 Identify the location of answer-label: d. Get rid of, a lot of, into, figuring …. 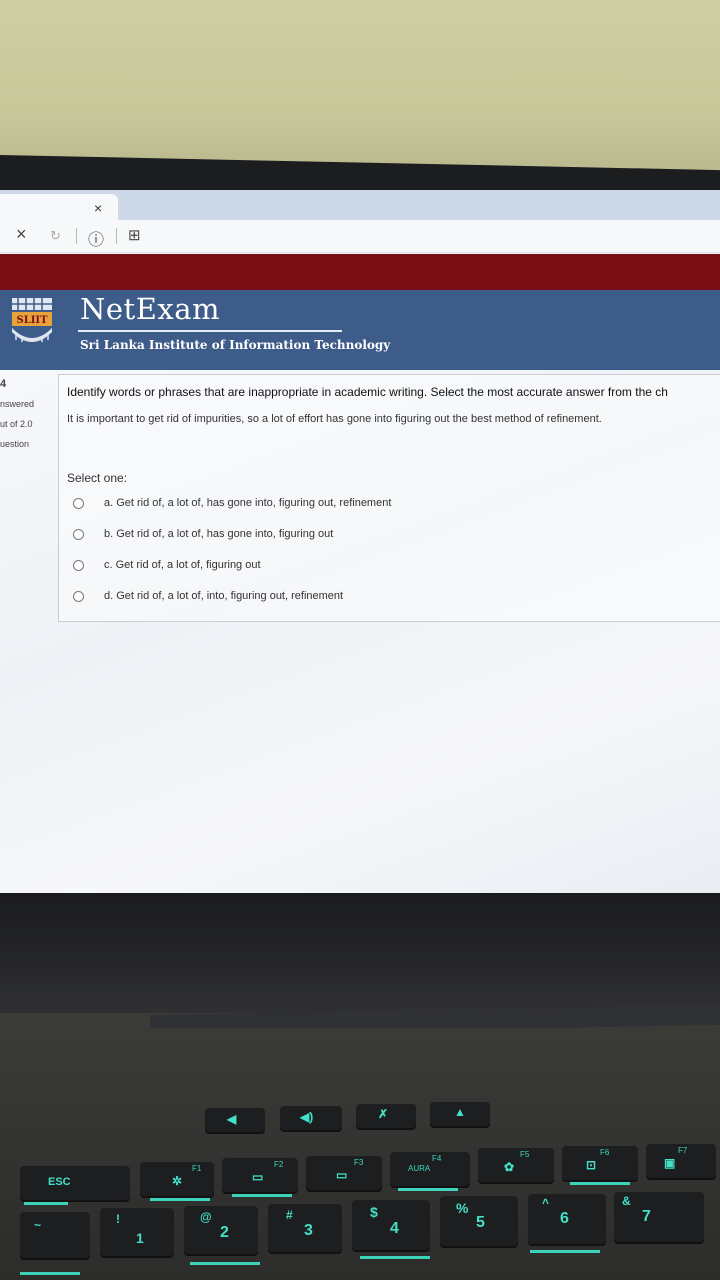
(224, 596).